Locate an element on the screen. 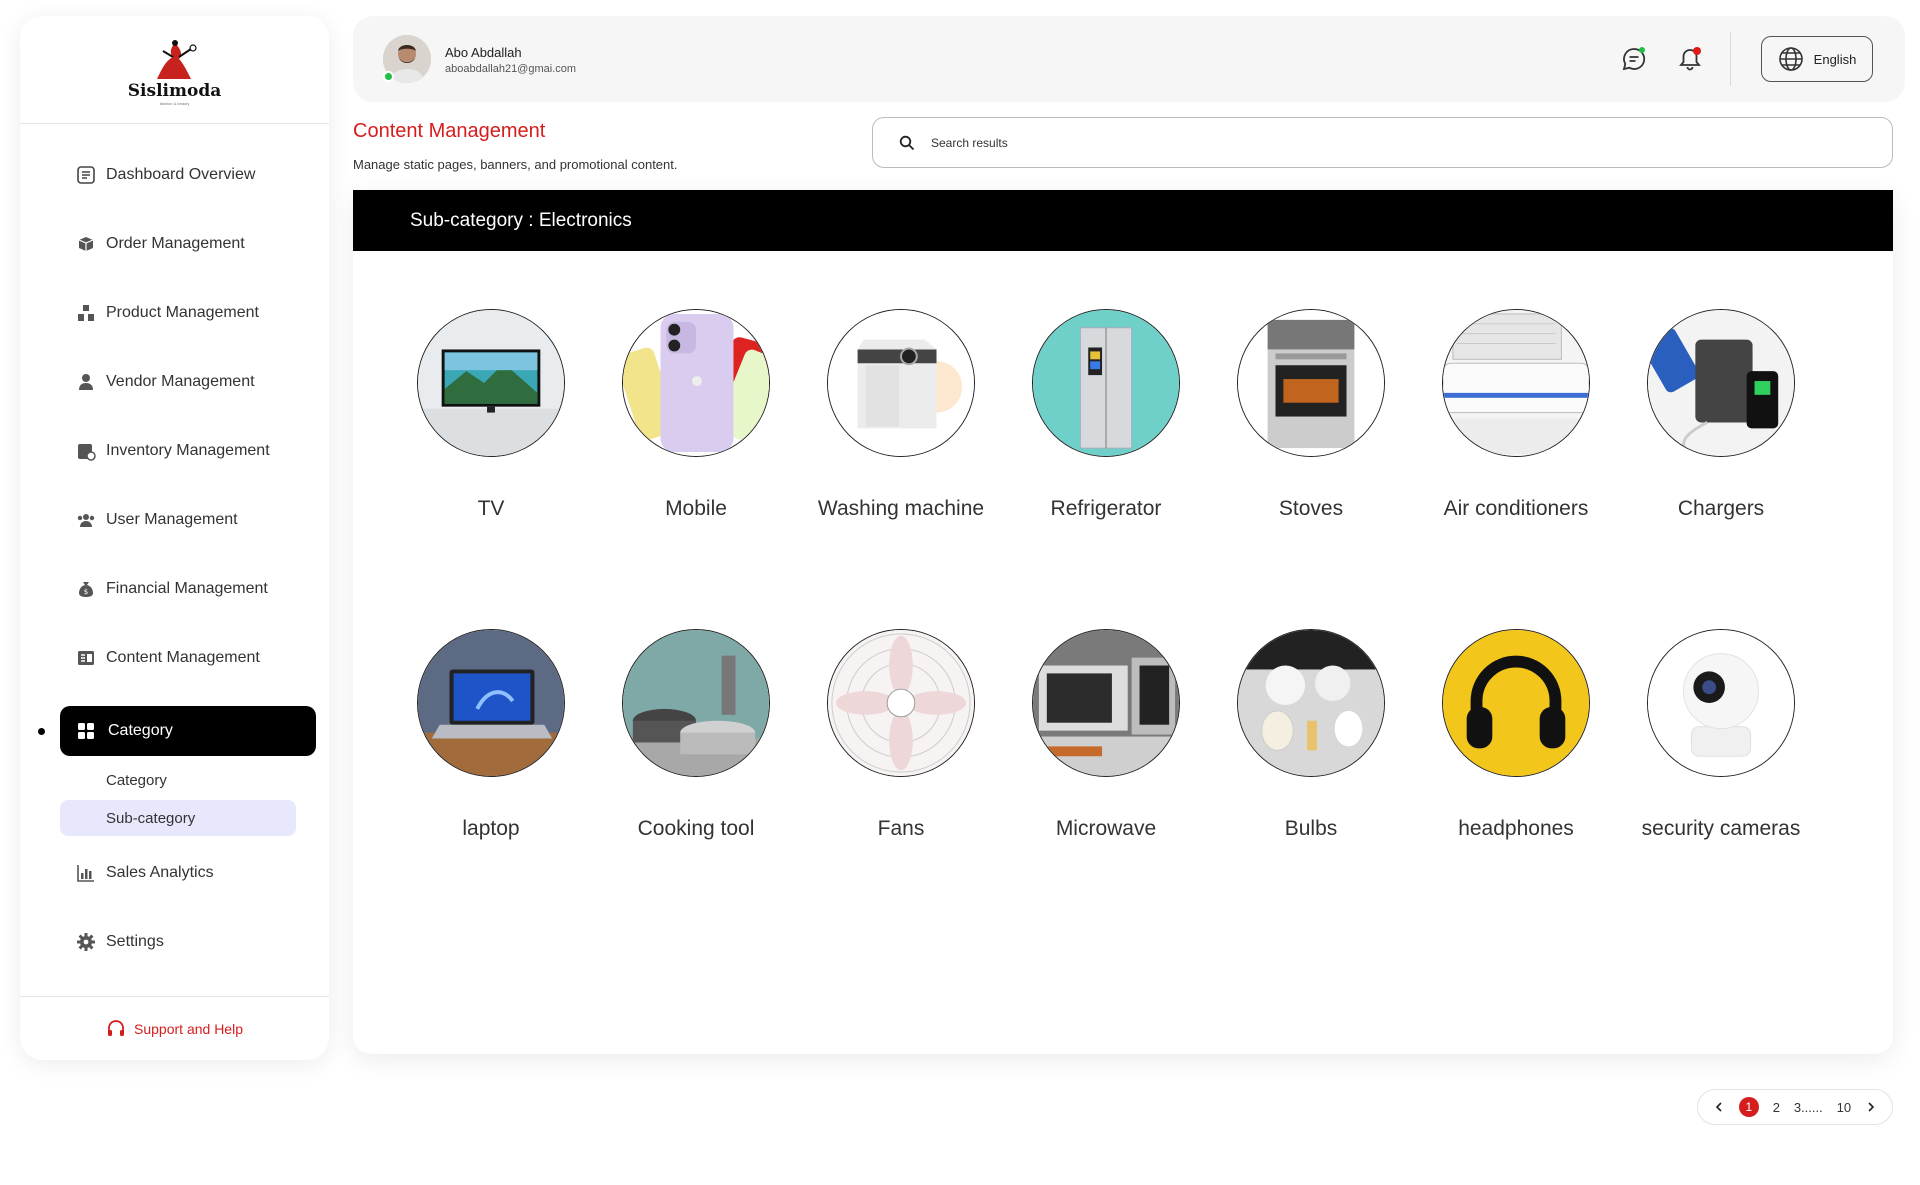 Image resolution: width=1920 pixels, height=1185 pixels. subcategory-label: Washing machine is located at coordinates (901, 508).